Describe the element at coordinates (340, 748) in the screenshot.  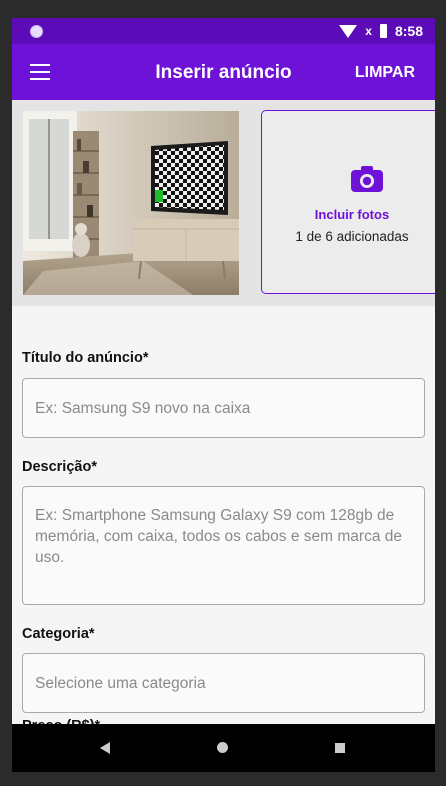
I see `recent-apps-icon` at that location.